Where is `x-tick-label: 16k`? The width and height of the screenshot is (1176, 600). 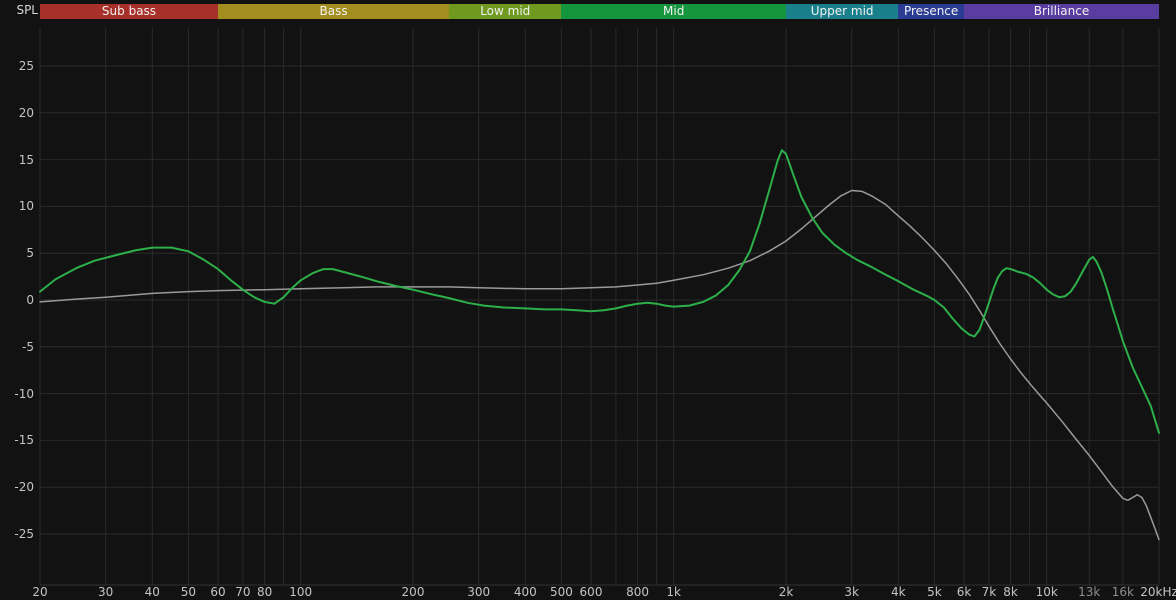
x-tick-label: 16k is located at coordinates (1122, 592).